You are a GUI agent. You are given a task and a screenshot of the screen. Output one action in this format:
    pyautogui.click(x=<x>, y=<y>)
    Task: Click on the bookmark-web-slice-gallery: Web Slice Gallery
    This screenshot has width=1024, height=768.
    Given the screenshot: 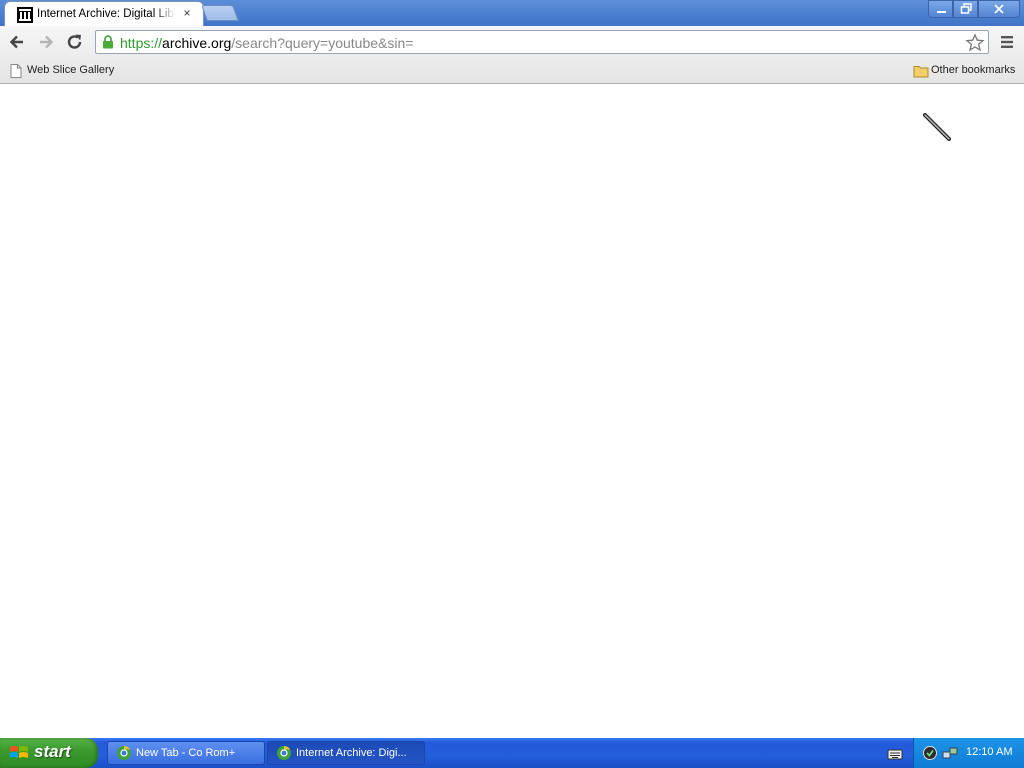 What is the action you would take?
    pyautogui.click(x=64, y=71)
    